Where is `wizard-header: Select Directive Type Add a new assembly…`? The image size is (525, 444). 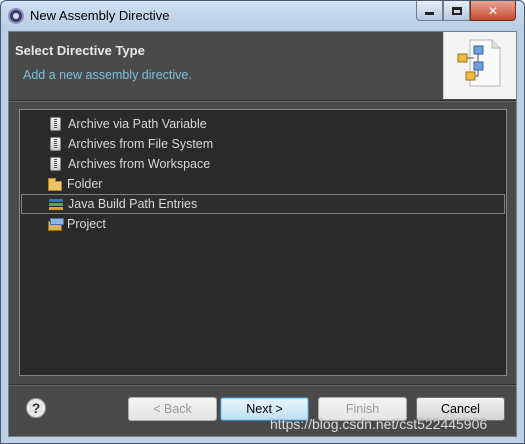 wizard-header: Select Directive Type Add a new assembly… is located at coordinates (262, 66).